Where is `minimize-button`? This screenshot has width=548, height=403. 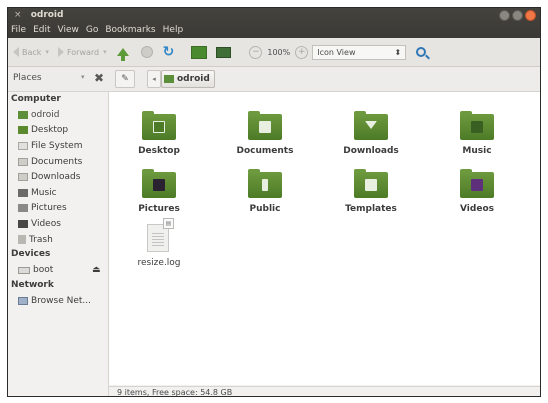
minimize-button is located at coordinates (504, 15).